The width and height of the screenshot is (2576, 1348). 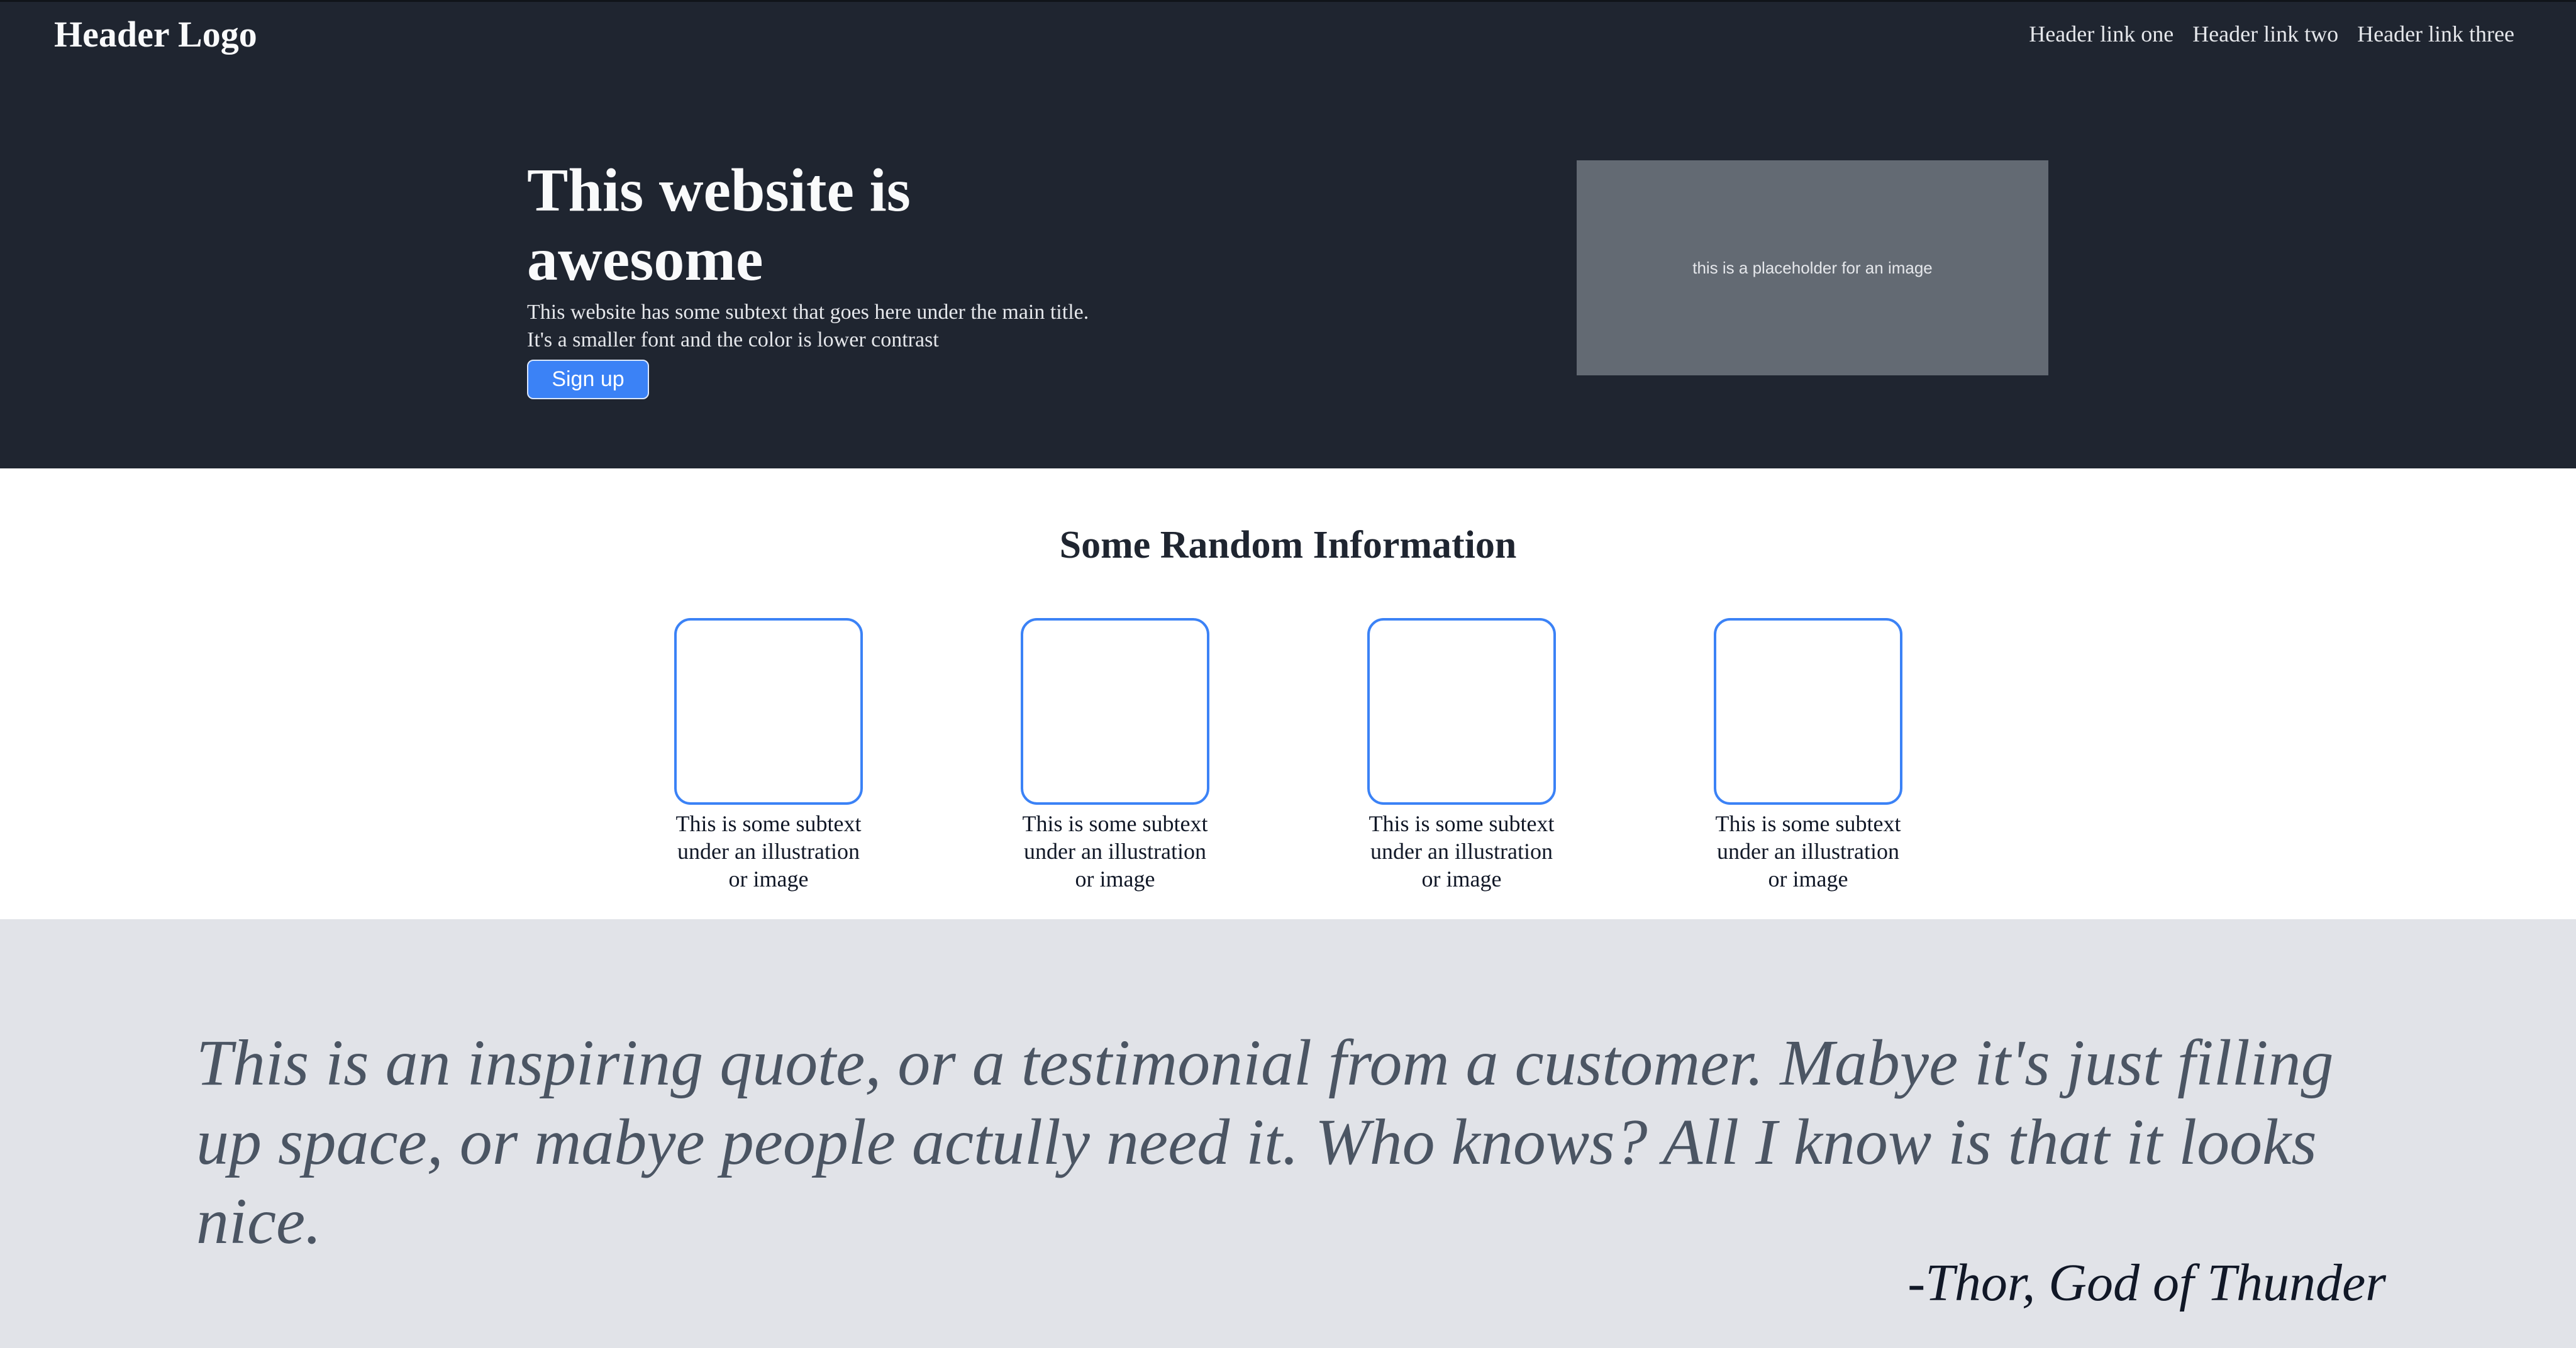 What do you see at coordinates (1288, 545) in the screenshot?
I see `info-section-title: Some Random Information` at bounding box center [1288, 545].